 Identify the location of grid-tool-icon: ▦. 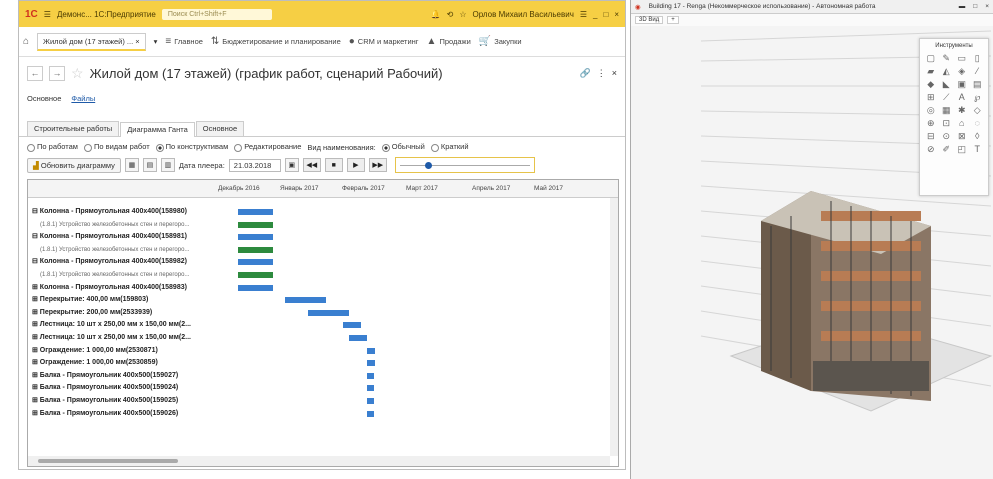
(947, 110).